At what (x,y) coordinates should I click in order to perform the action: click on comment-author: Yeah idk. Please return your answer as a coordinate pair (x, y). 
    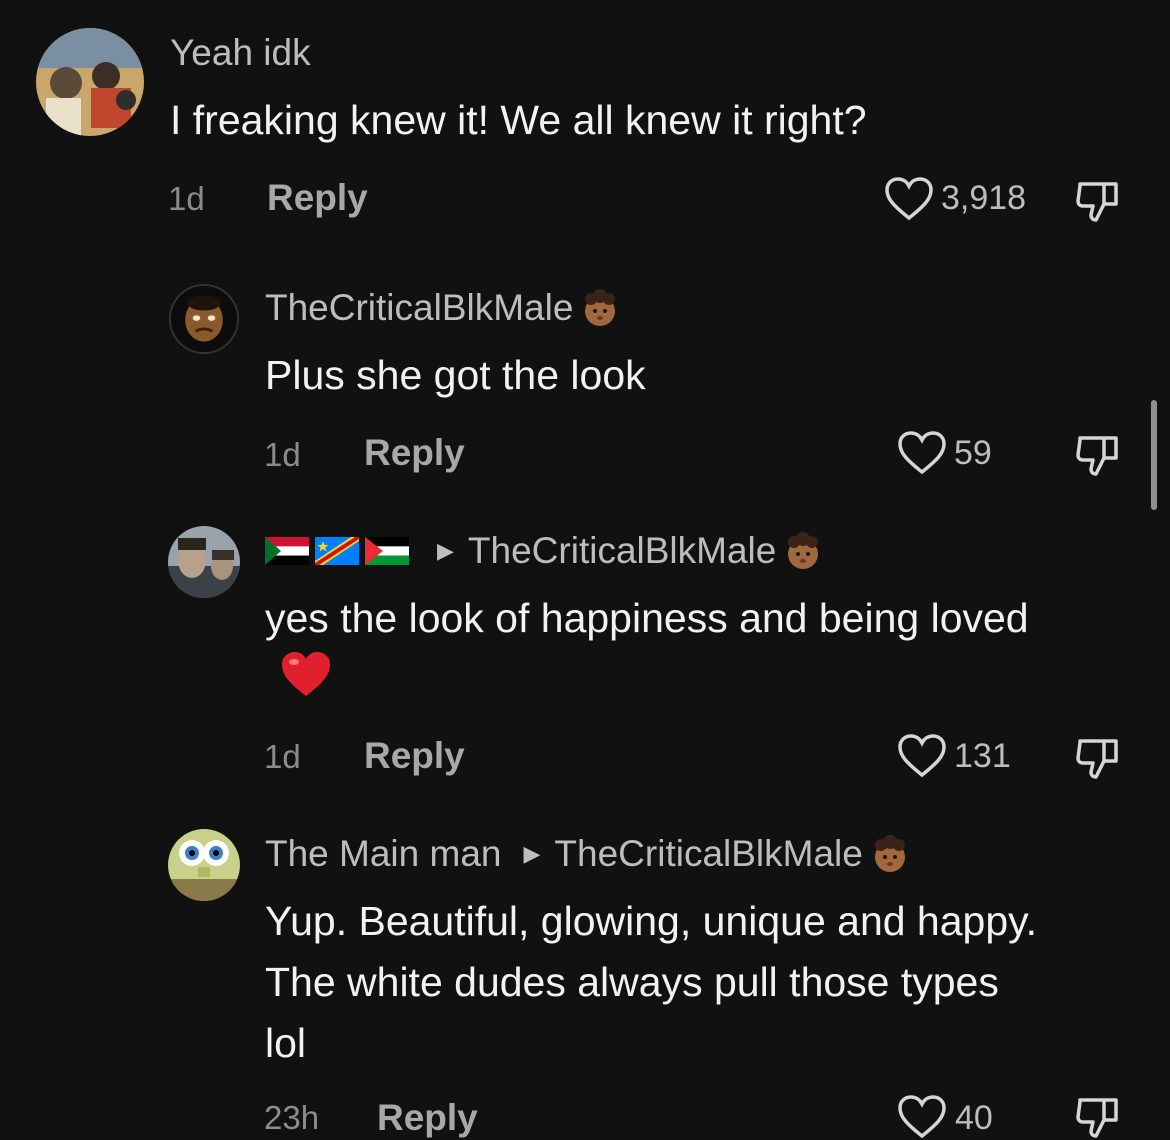
    Looking at the image, I should click on (240, 53).